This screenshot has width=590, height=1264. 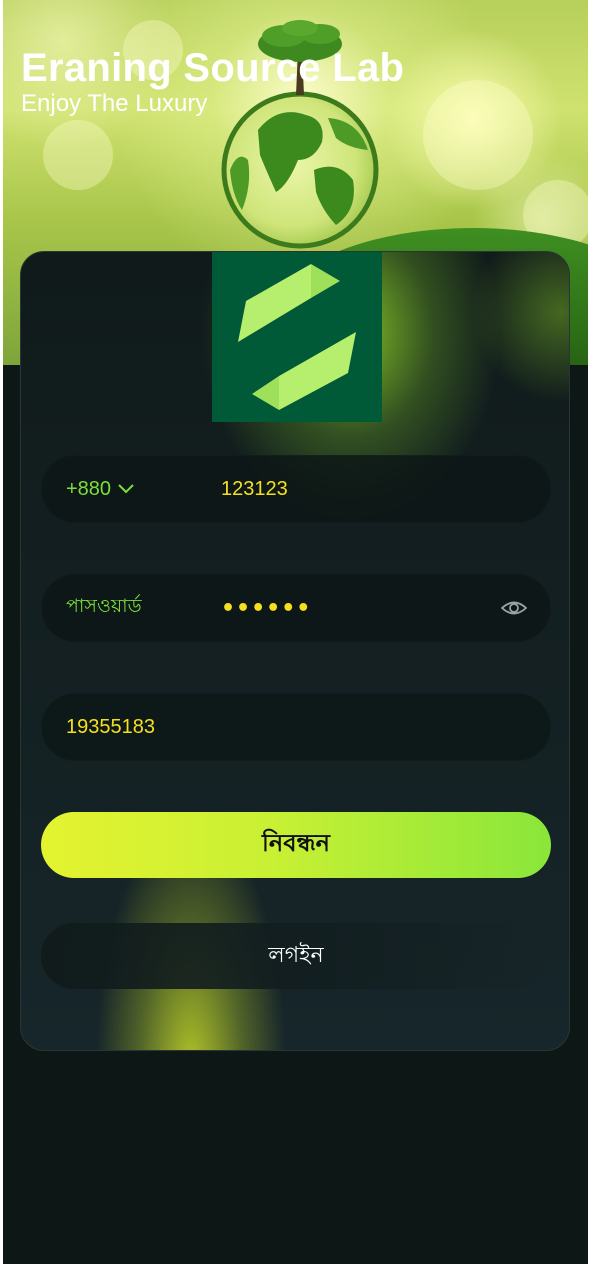 What do you see at coordinates (296, 489) in the screenshot?
I see `phone-field: +880 123123` at bounding box center [296, 489].